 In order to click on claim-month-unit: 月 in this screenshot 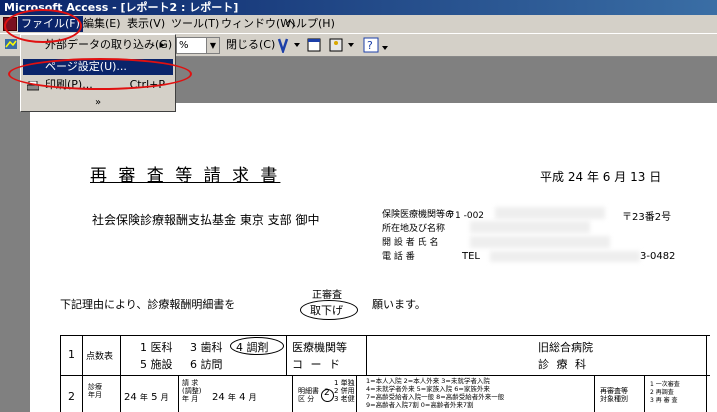, I will do `click(252, 397)`.